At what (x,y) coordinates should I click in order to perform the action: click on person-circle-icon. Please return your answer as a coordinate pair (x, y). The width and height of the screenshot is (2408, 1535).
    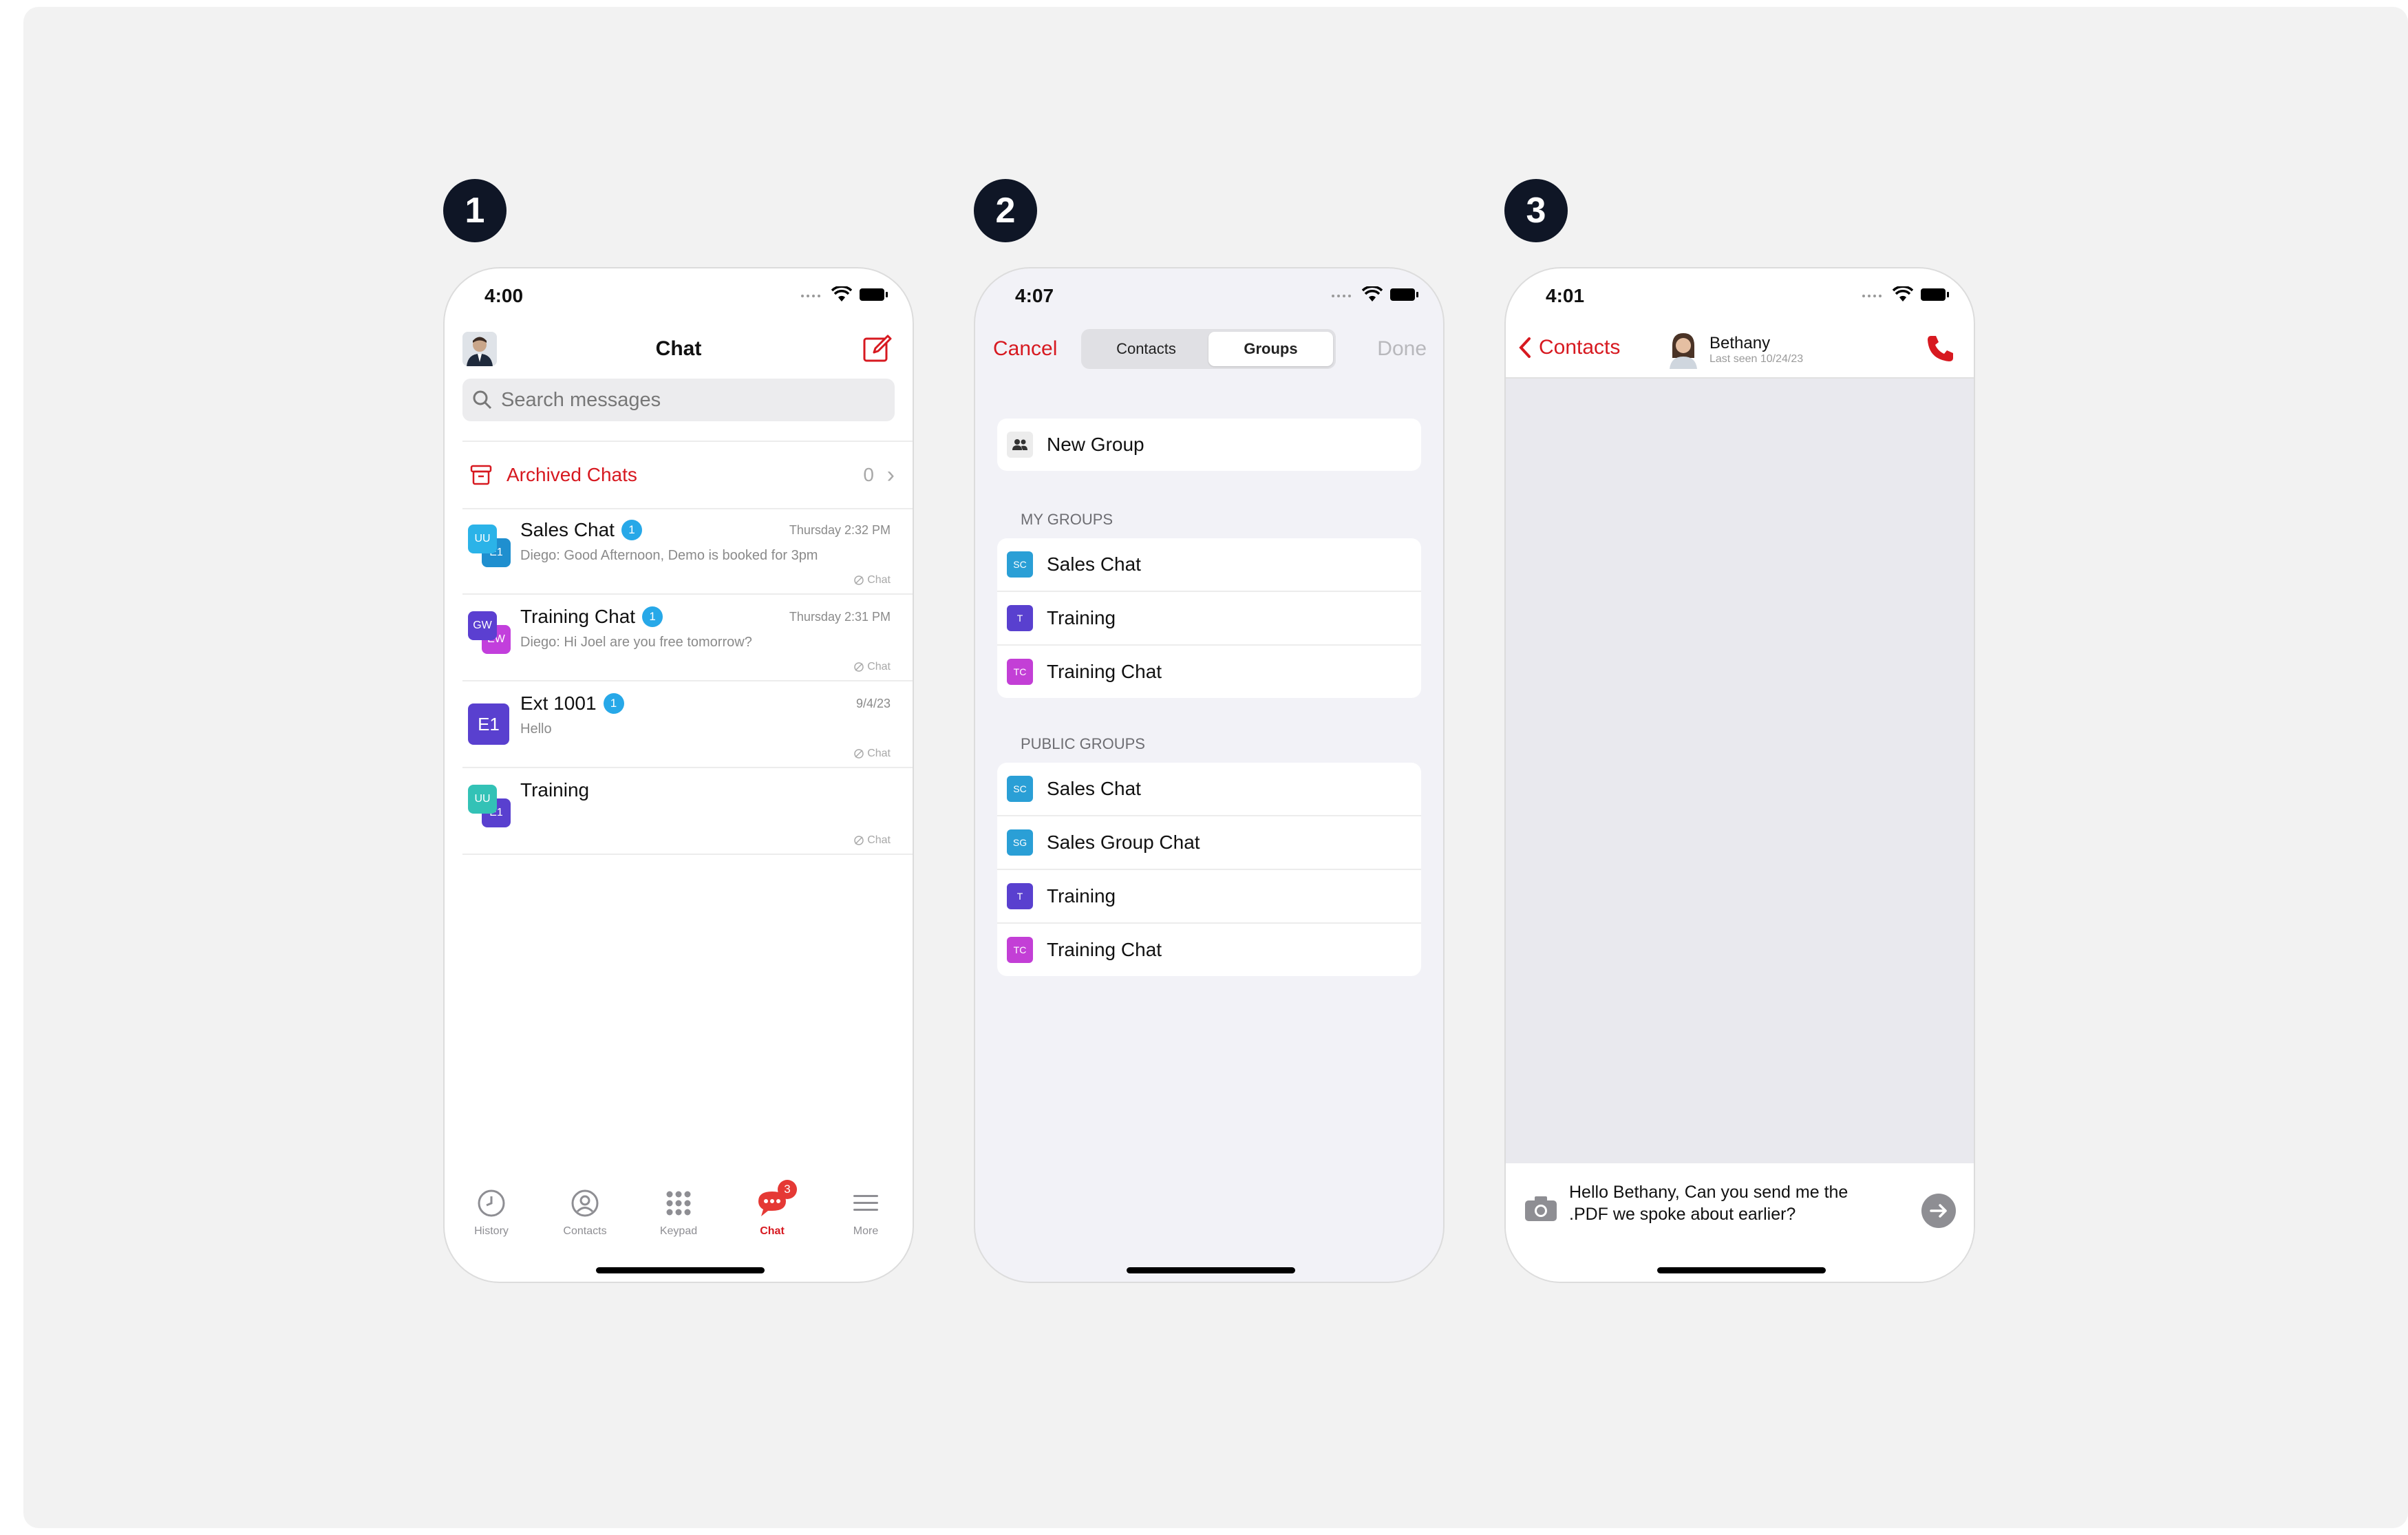
    Looking at the image, I should click on (585, 1203).